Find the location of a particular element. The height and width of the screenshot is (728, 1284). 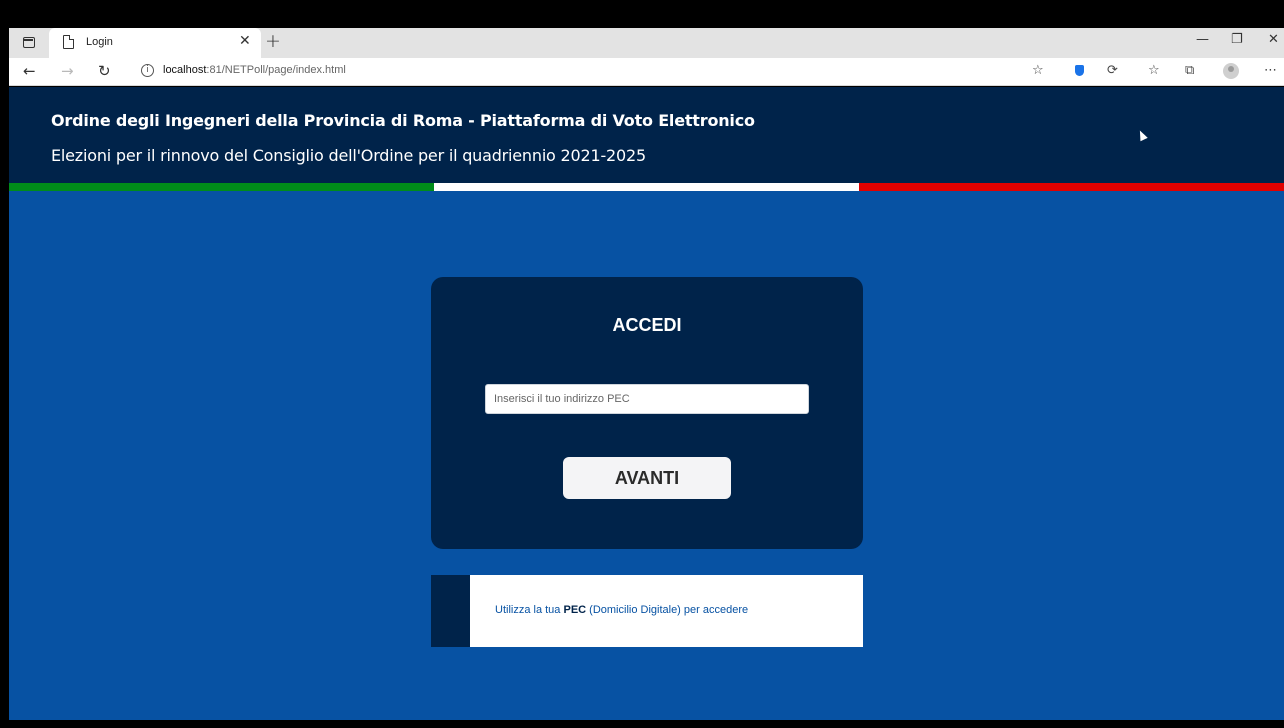

tab-close-icon: ✕ is located at coordinates (245, 41).